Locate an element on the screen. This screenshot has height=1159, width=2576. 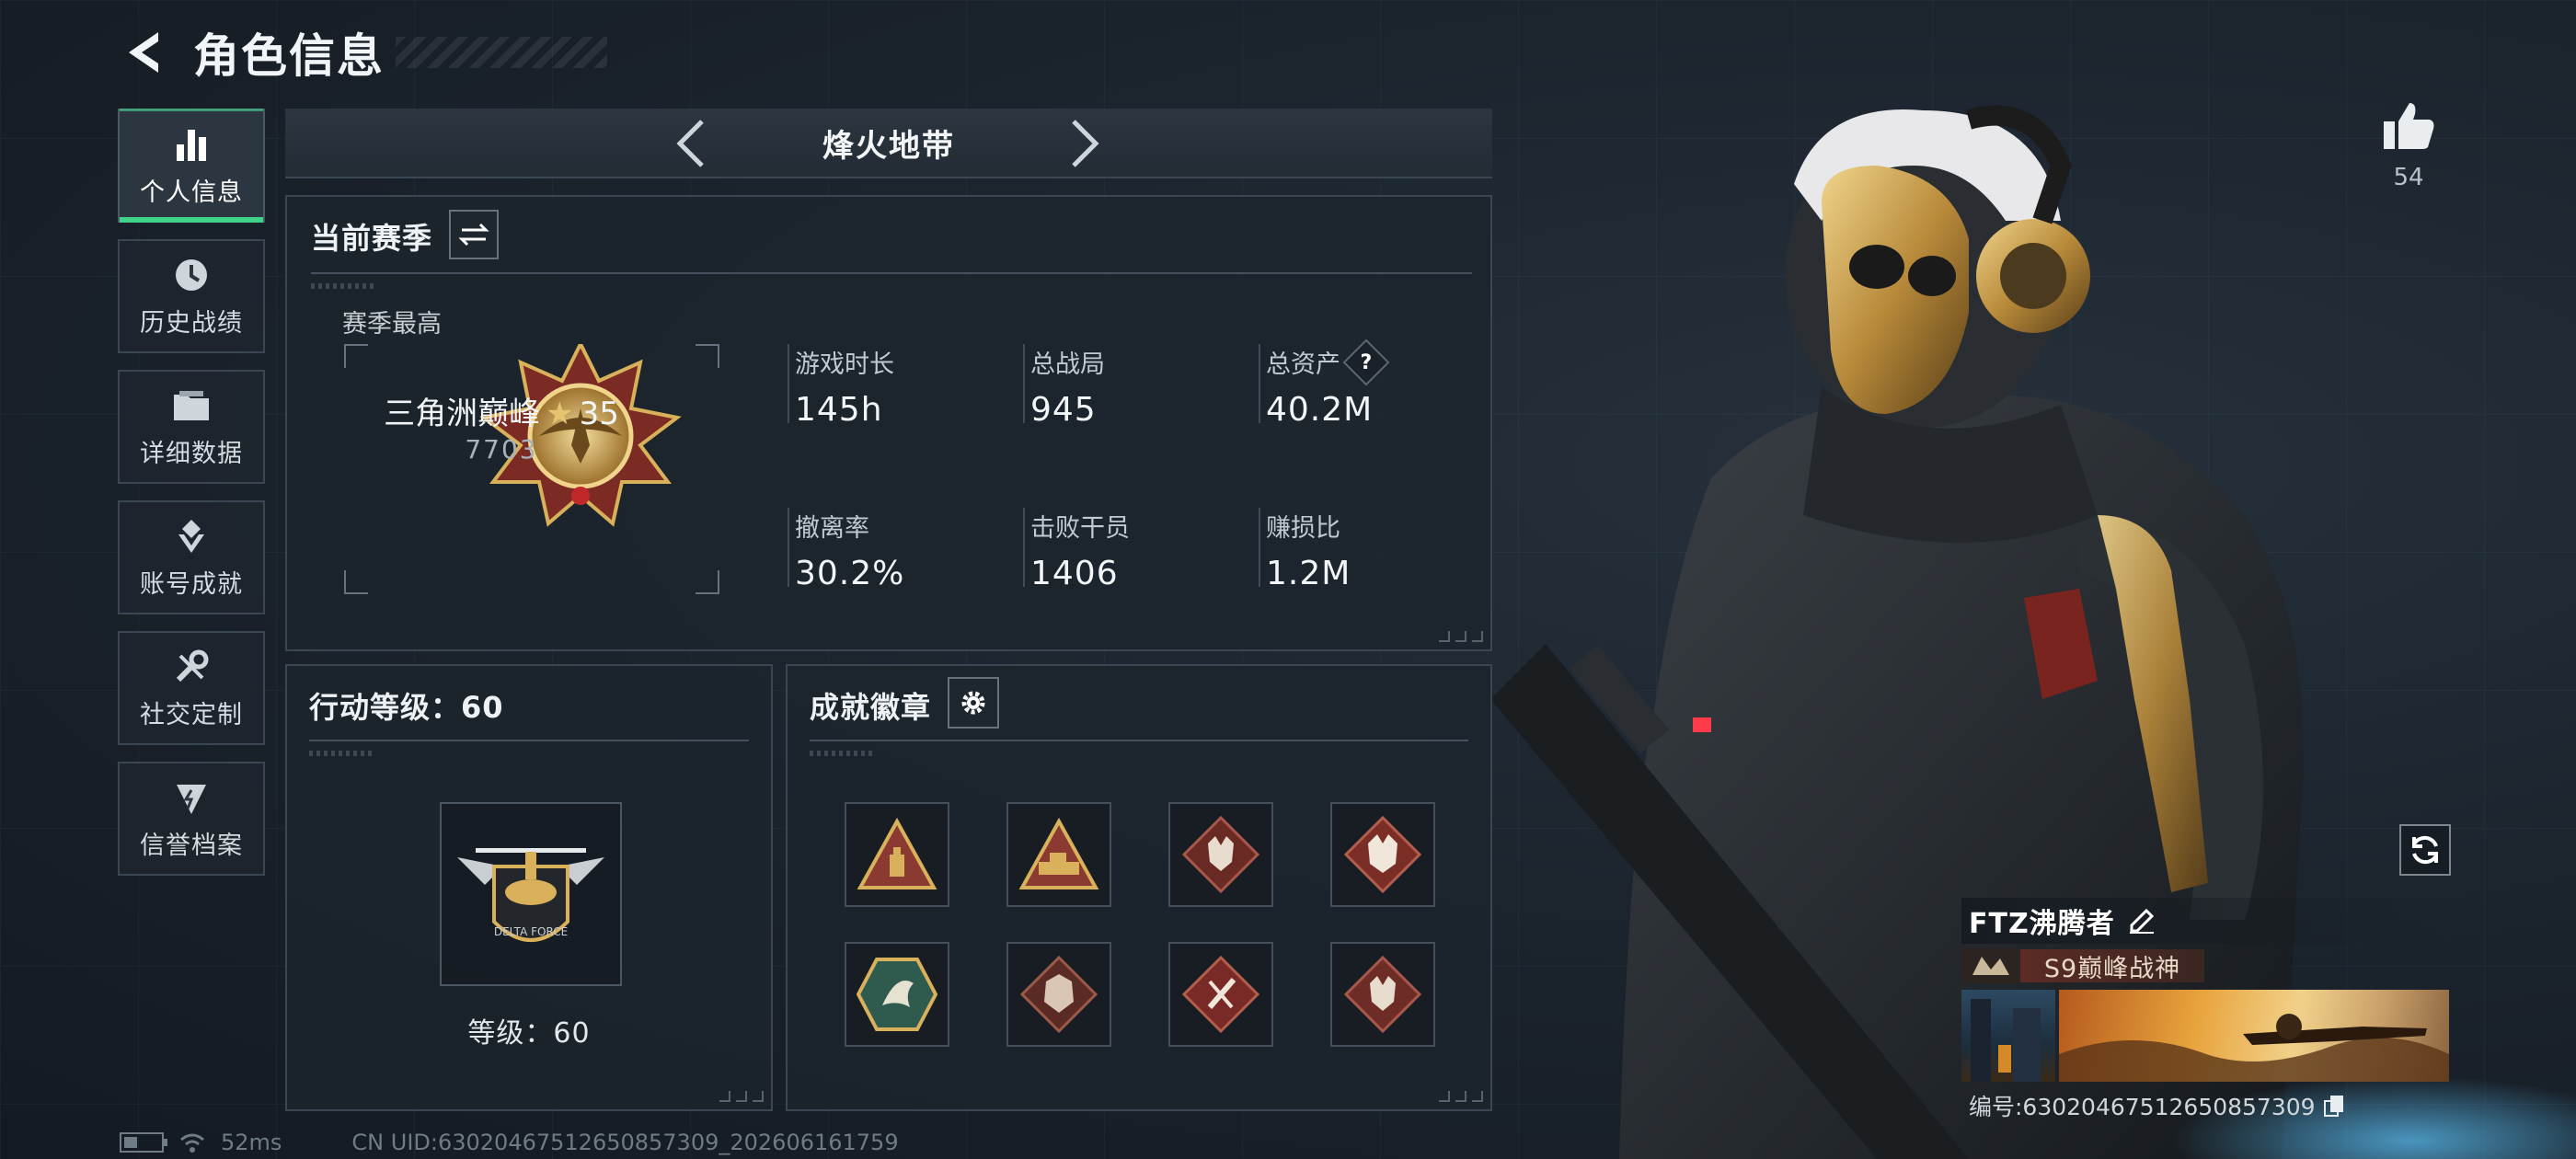
rank-stars: 35 is located at coordinates (599, 414).